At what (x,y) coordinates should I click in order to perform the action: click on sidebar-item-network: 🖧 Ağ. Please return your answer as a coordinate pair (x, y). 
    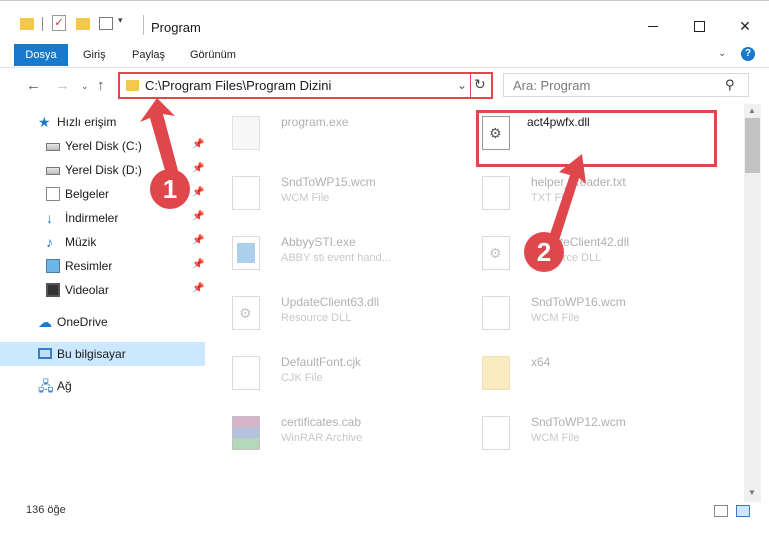
    Looking at the image, I should click on (102, 386).